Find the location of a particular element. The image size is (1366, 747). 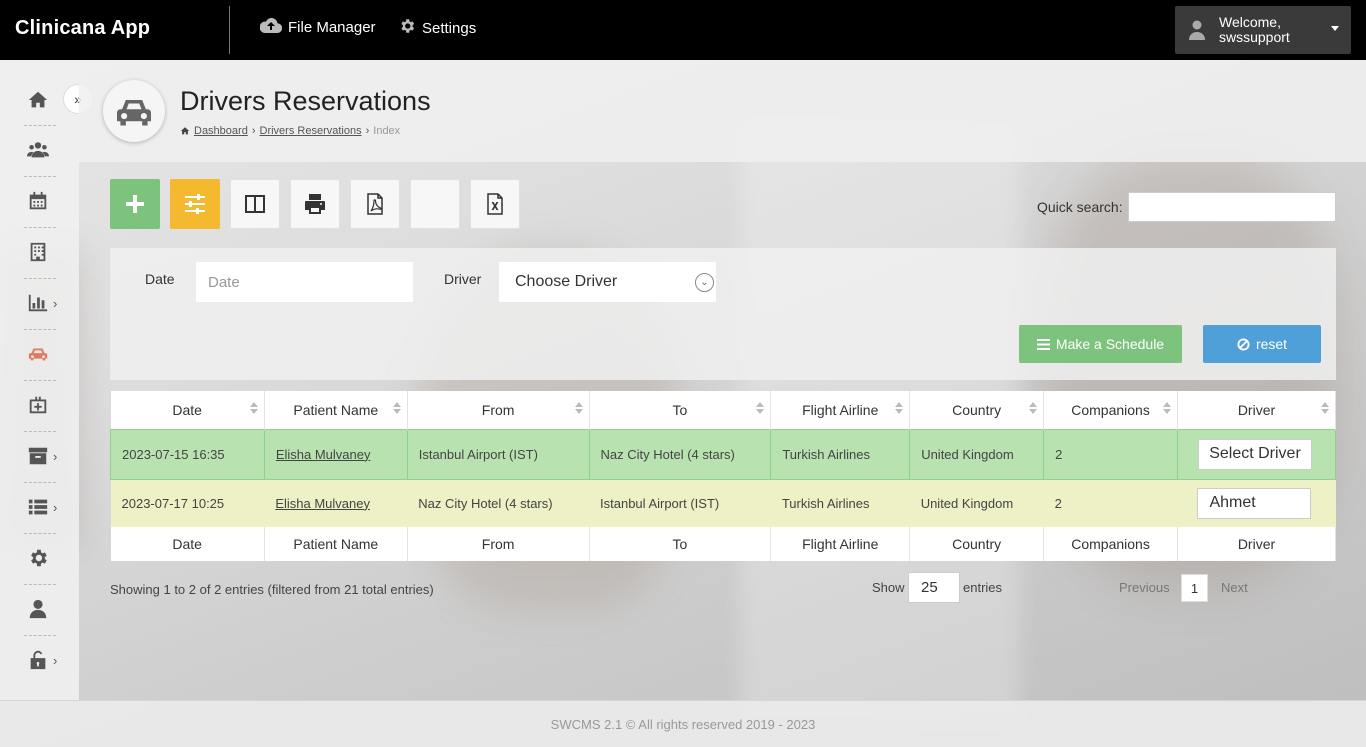

file-pdf-icon is located at coordinates (375, 204).